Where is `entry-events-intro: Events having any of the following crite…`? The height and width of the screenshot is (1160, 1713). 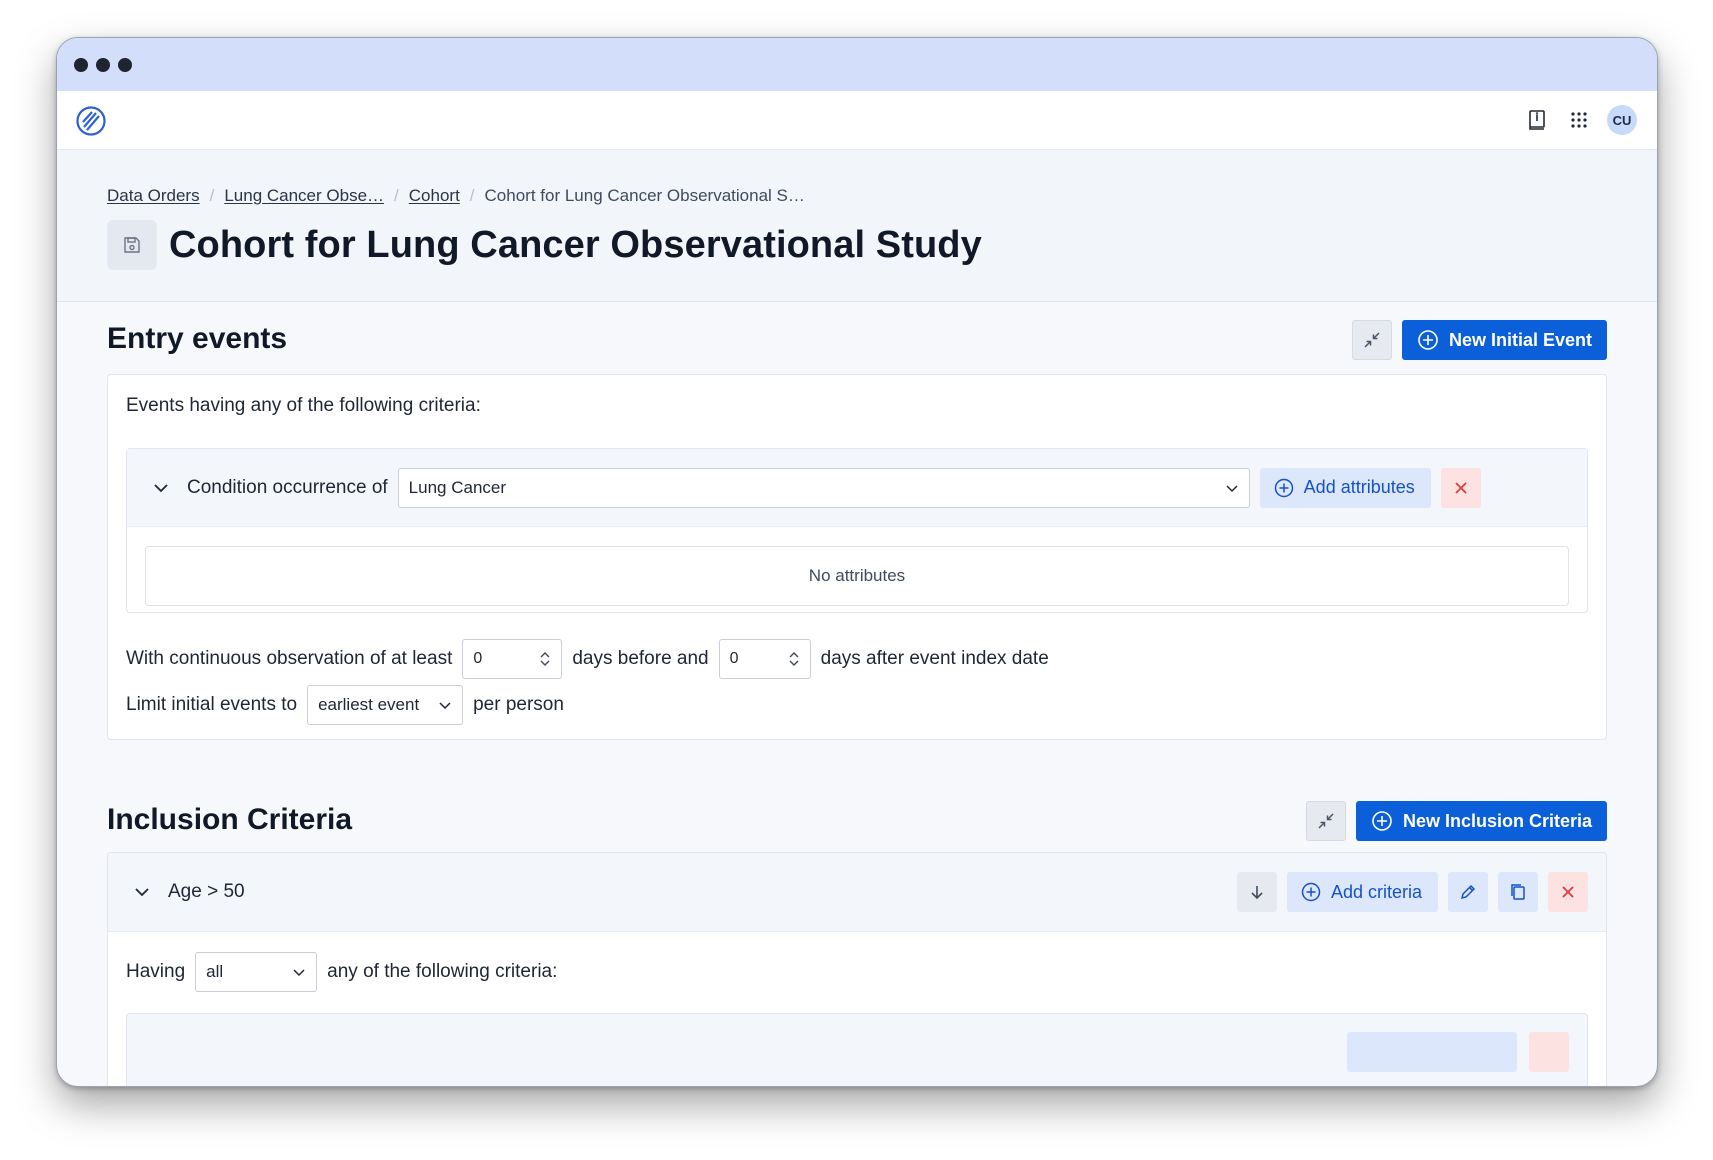
entry-events-intro: Events having any of the following crite… is located at coordinates (303, 405).